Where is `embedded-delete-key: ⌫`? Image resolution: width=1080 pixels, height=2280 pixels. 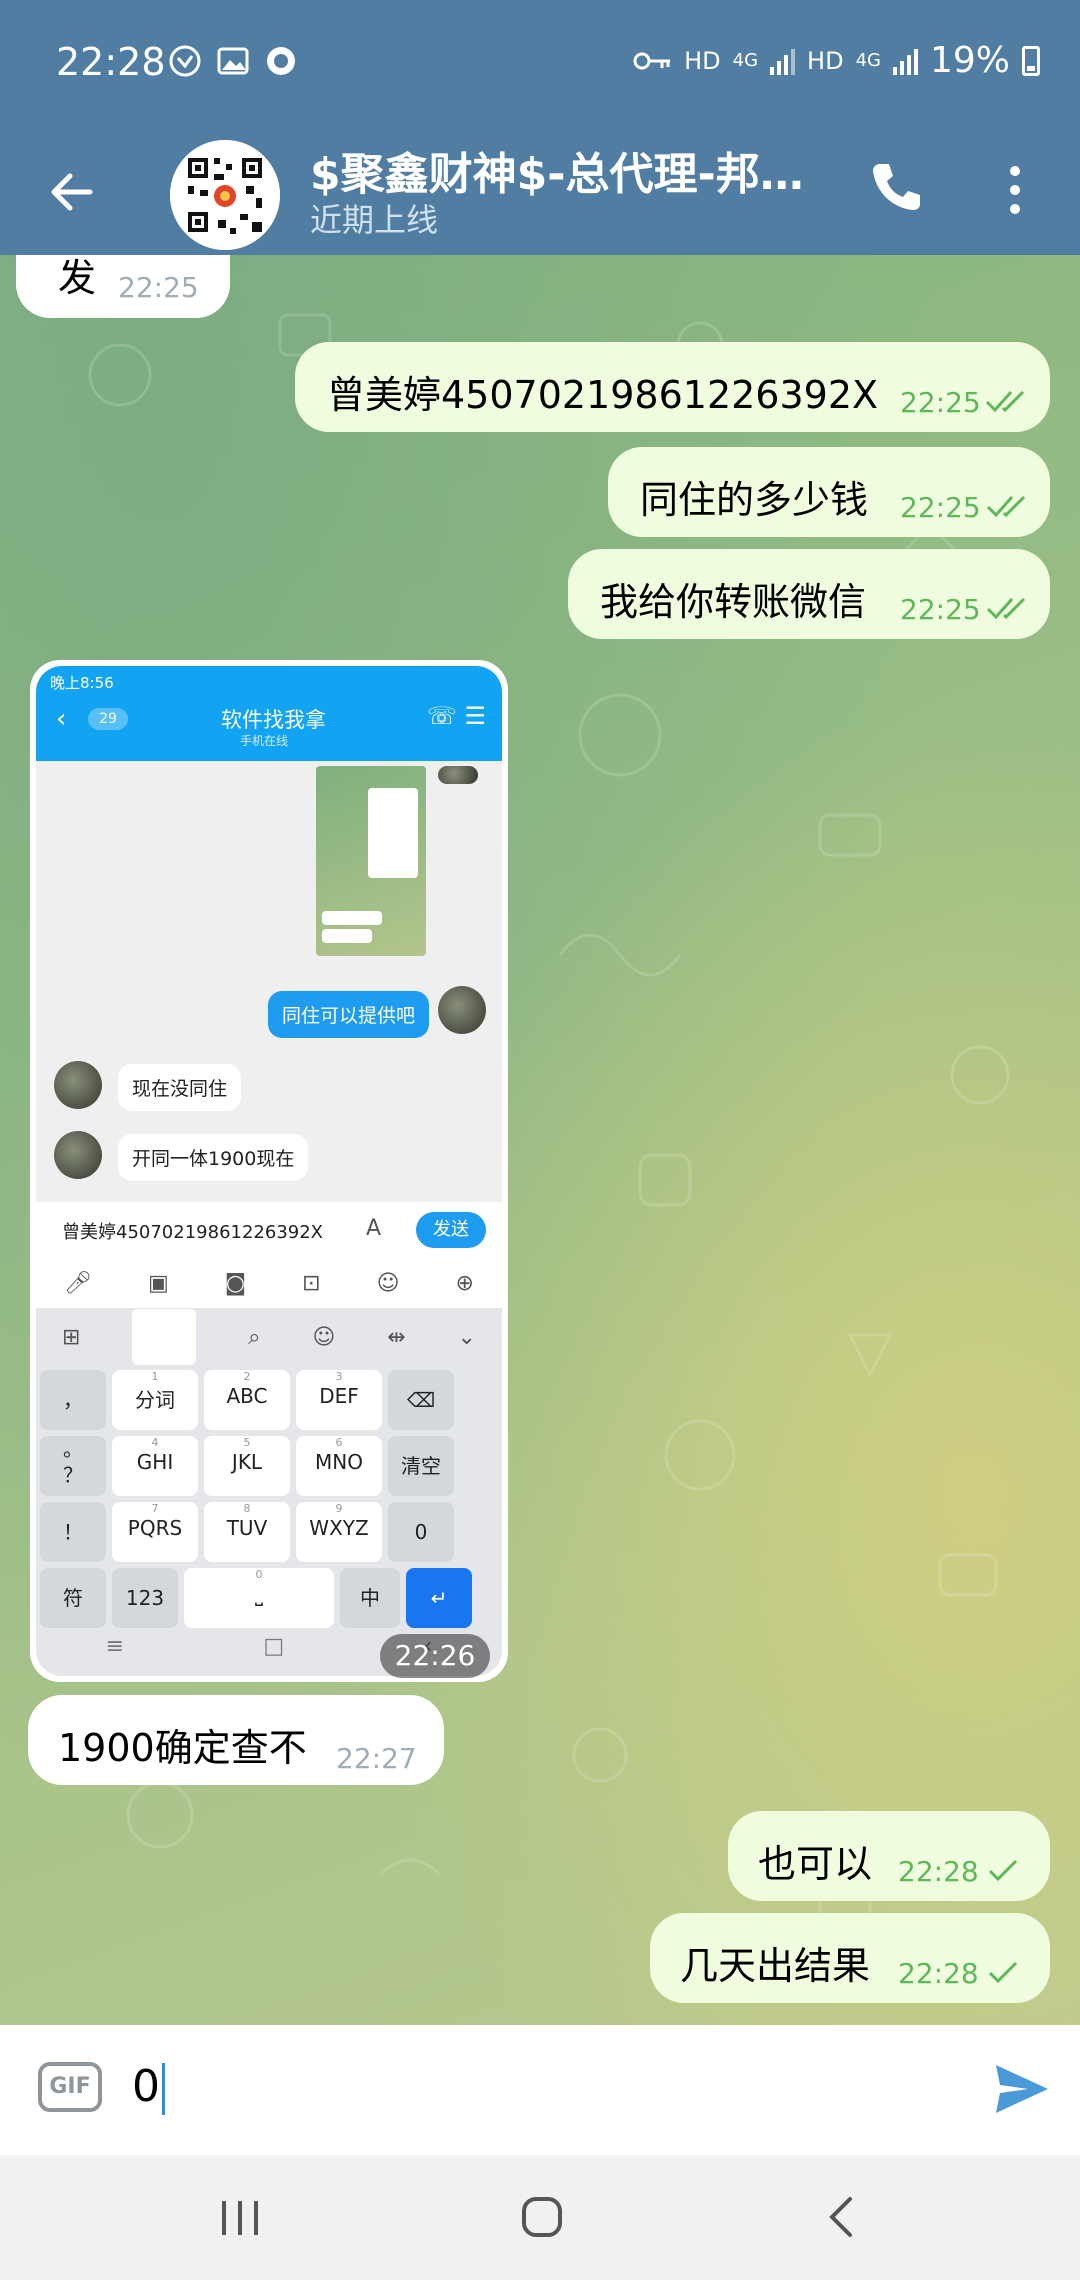
embedded-delete-key: ⌫ is located at coordinates (421, 1400).